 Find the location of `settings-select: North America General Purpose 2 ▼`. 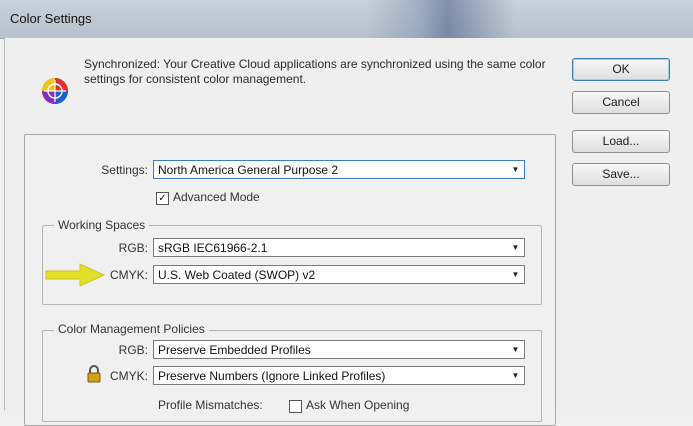

settings-select: North America General Purpose 2 ▼ is located at coordinates (339, 169).